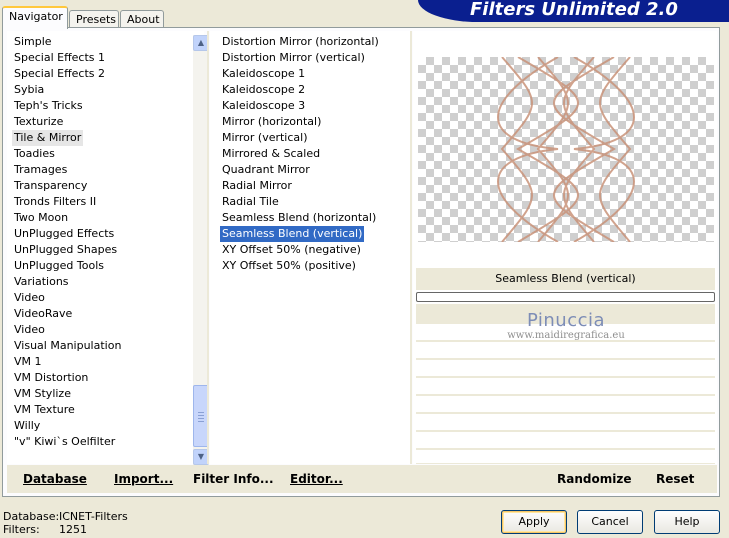  Describe the element at coordinates (55, 202) in the screenshot. I see `category-item: Tronds Filters II` at that location.